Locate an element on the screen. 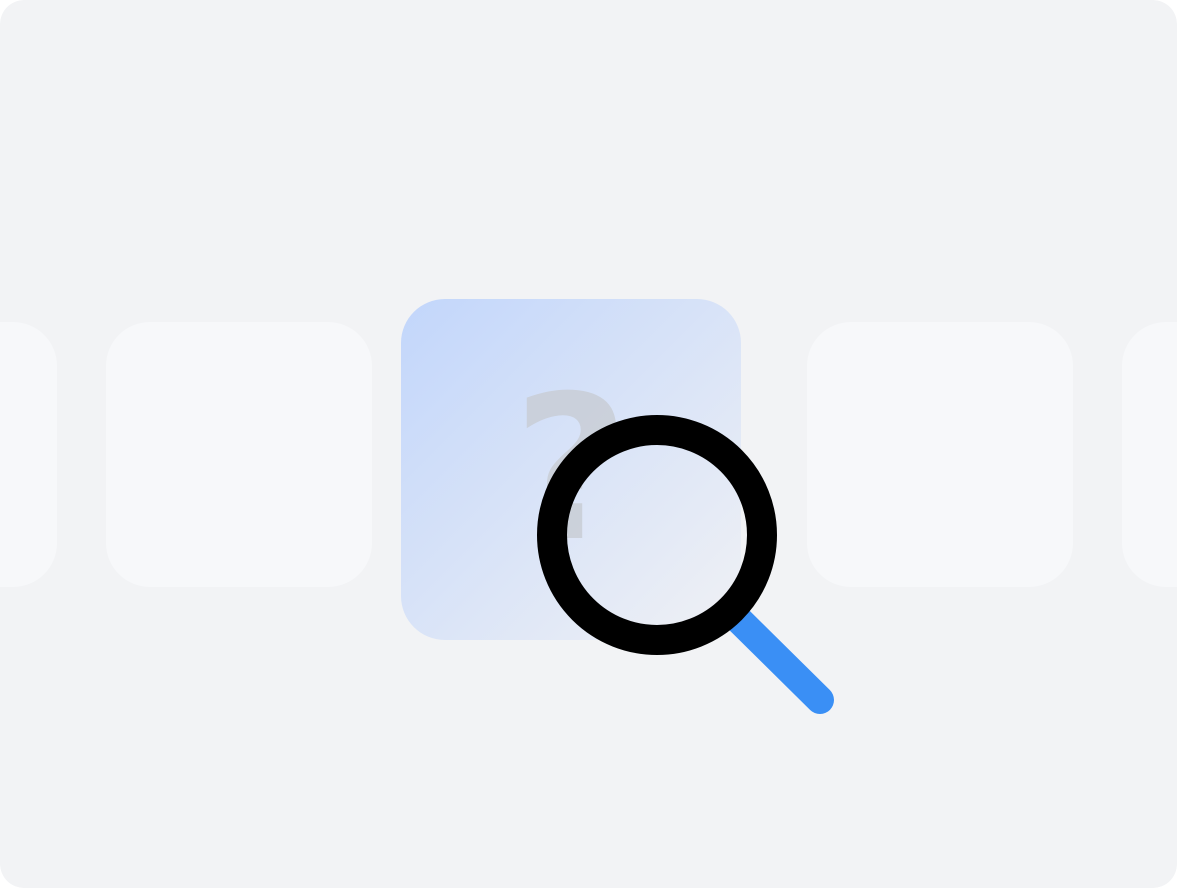 The height and width of the screenshot is (888, 1177). placeholder-card-left is located at coordinates (239, 454).